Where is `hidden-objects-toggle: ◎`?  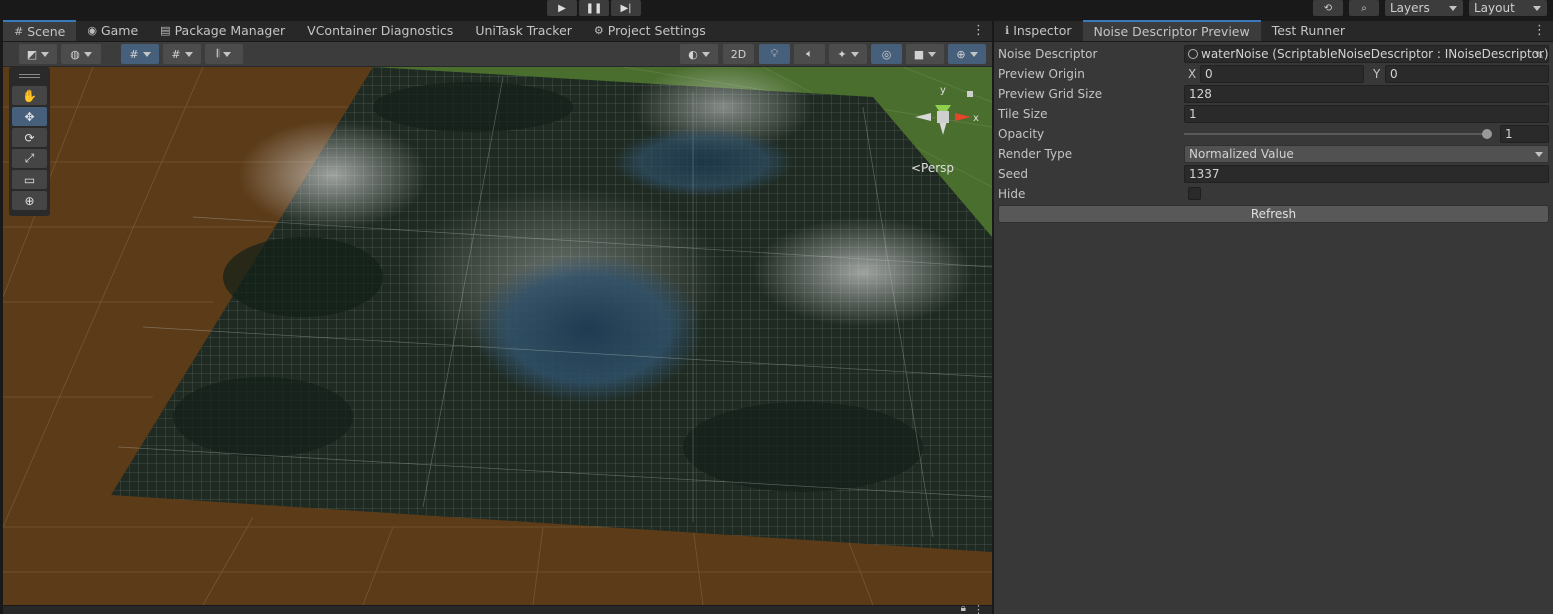 hidden-objects-toggle: ◎ is located at coordinates (886, 54).